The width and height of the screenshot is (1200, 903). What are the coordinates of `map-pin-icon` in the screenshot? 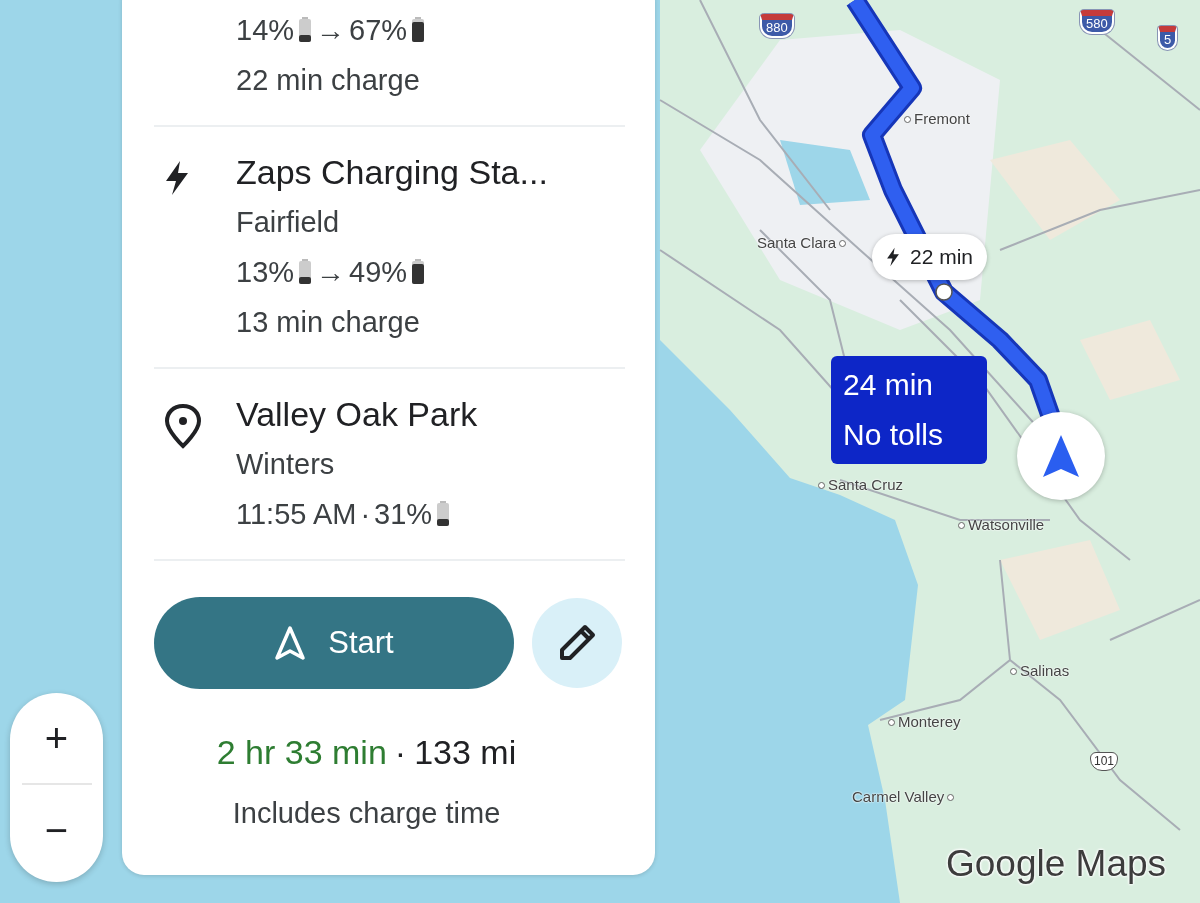 It's located at (183, 426).